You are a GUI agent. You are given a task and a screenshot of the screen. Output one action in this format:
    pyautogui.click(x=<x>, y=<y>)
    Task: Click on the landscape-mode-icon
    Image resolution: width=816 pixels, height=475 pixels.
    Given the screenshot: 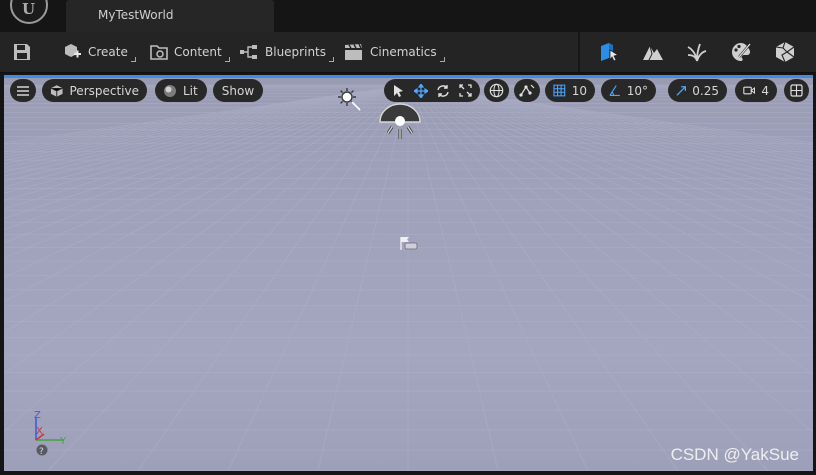 What is the action you would take?
    pyautogui.click(x=653, y=53)
    